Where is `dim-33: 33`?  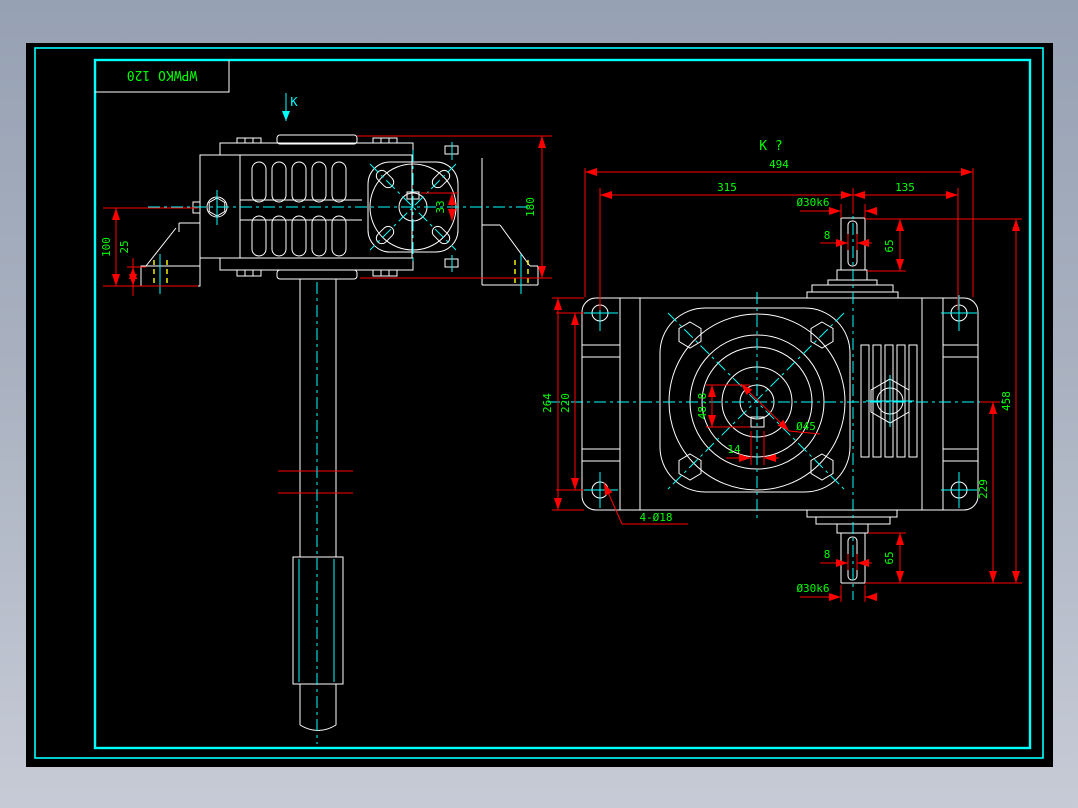 dim-33: 33 is located at coordinates (440, 206).